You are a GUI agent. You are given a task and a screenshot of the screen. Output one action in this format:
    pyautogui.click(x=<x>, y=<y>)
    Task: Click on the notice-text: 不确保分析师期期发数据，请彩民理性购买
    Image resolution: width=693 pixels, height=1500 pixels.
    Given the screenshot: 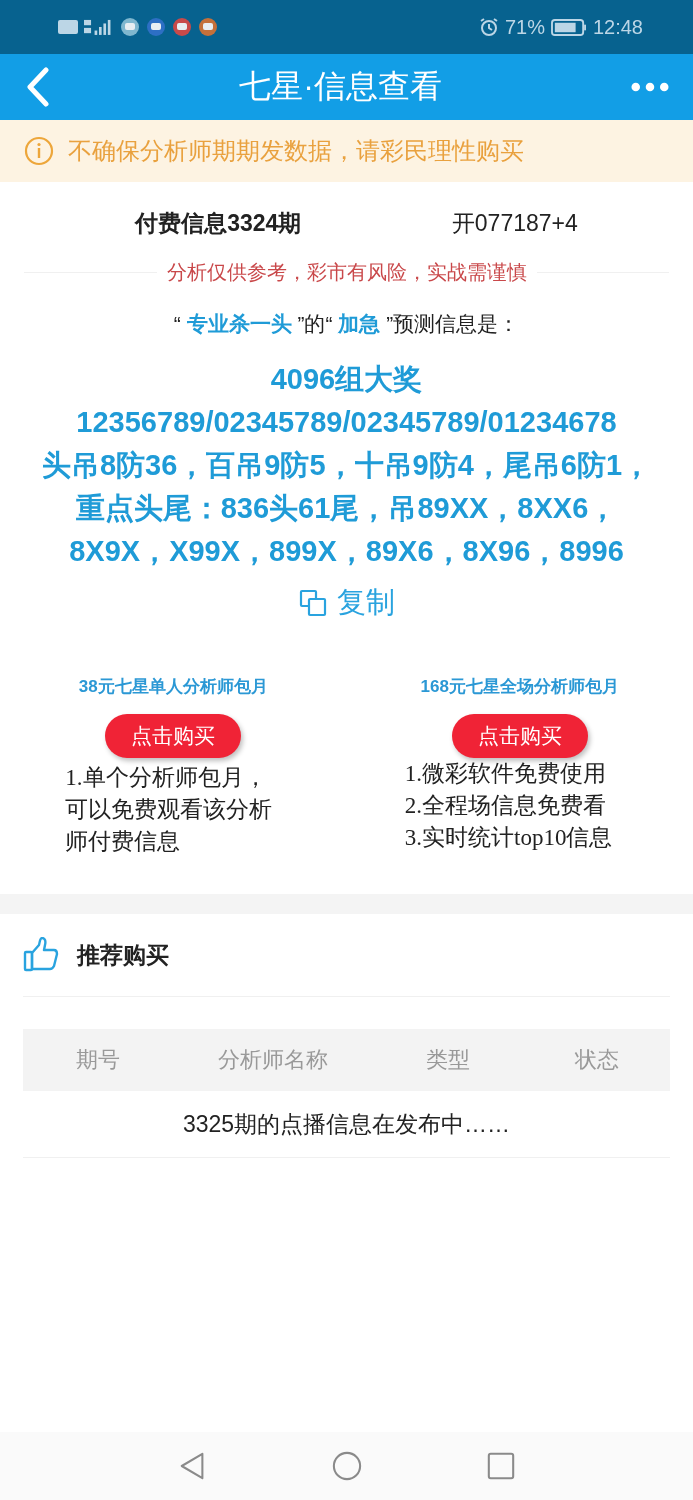 What is the action you would take?
    pyautogui.click(x=296, y=151)
    